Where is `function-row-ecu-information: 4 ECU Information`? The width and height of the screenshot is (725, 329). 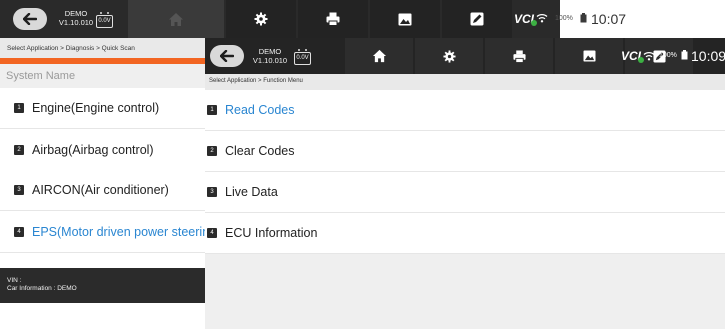
function-row-ecu-information: 4 ECU Information is located at coordinates (465, 233).